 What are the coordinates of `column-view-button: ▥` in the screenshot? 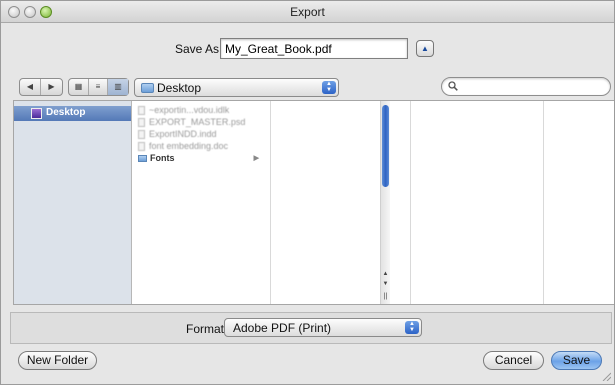 It's located at (118, 87).